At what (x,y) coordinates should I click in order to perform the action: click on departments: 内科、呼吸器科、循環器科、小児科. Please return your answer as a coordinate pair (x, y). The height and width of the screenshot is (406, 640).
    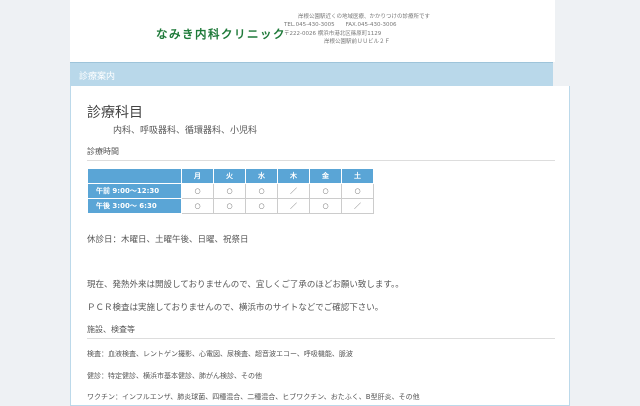
    Looking at the image, I should click on (185, 131).